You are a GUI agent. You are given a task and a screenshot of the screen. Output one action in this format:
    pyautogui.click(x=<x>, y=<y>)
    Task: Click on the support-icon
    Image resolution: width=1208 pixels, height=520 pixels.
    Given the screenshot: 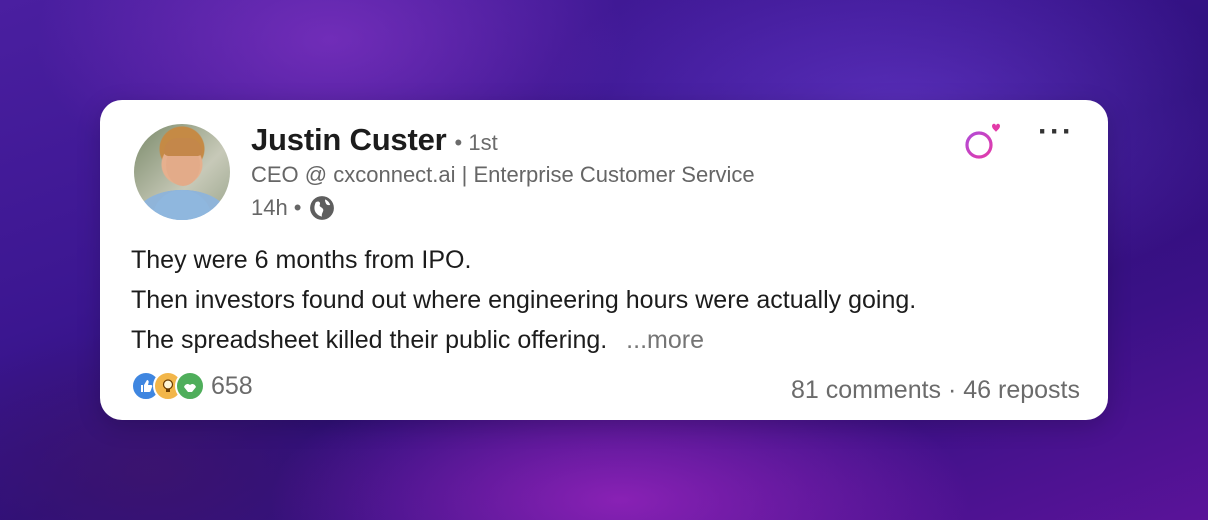 What is the action you would take?
    pyautogui.click(x=190, y=386)
    